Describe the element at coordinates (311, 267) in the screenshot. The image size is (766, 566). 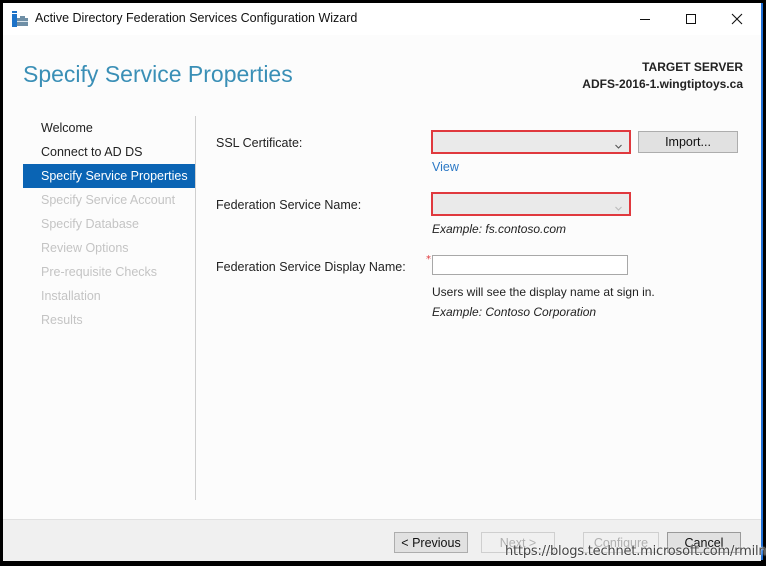
I see `display-name-label: Federation Service Display Name:` at that location.